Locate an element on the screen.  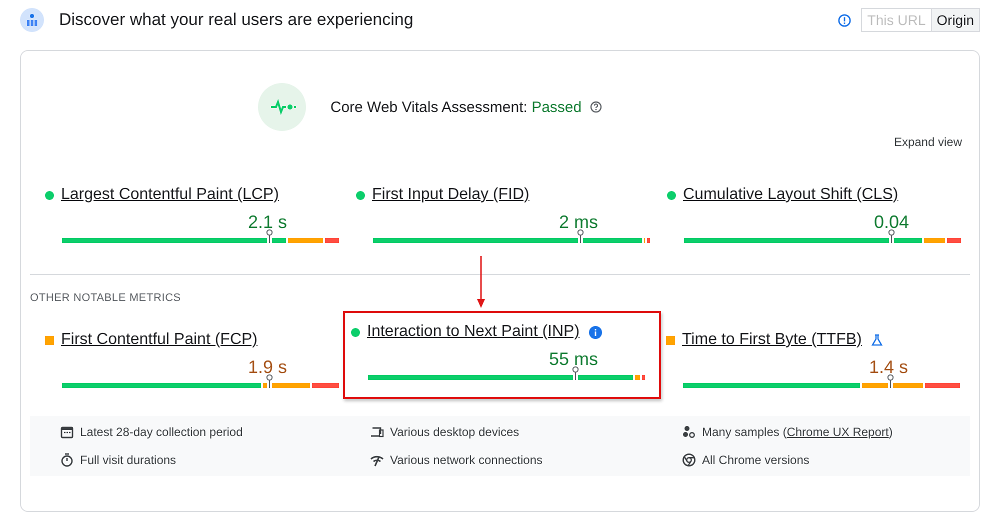
fact-text: Many samples (Chrome UX Report) is located at coordinates (797, 432).